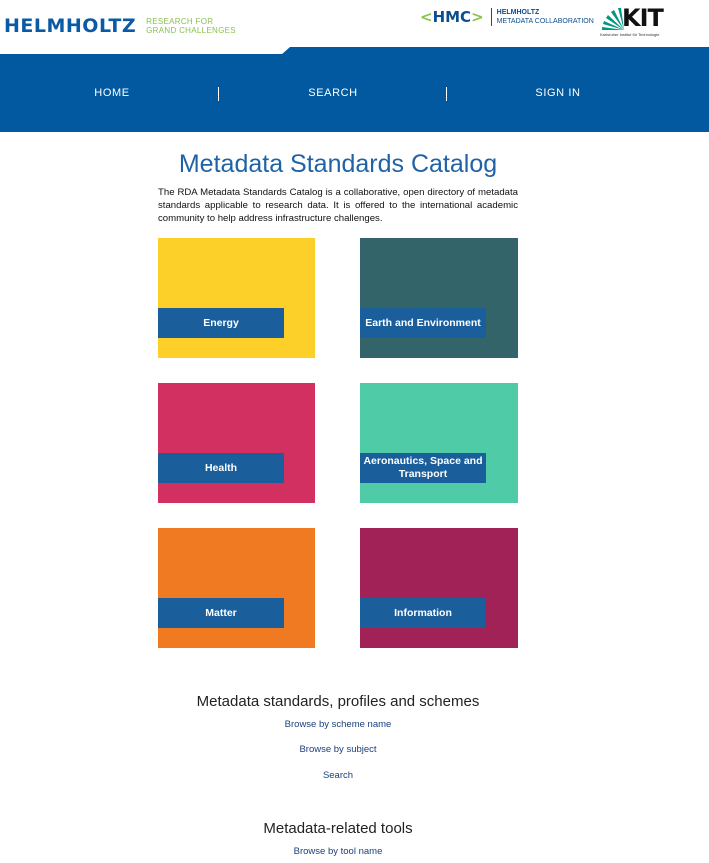 The image size is (709, 863). What do you see at coordinates (423, 323) in the screenshot?
I see `tile-label: Earth and Environment` at bounding box center [423, 323].